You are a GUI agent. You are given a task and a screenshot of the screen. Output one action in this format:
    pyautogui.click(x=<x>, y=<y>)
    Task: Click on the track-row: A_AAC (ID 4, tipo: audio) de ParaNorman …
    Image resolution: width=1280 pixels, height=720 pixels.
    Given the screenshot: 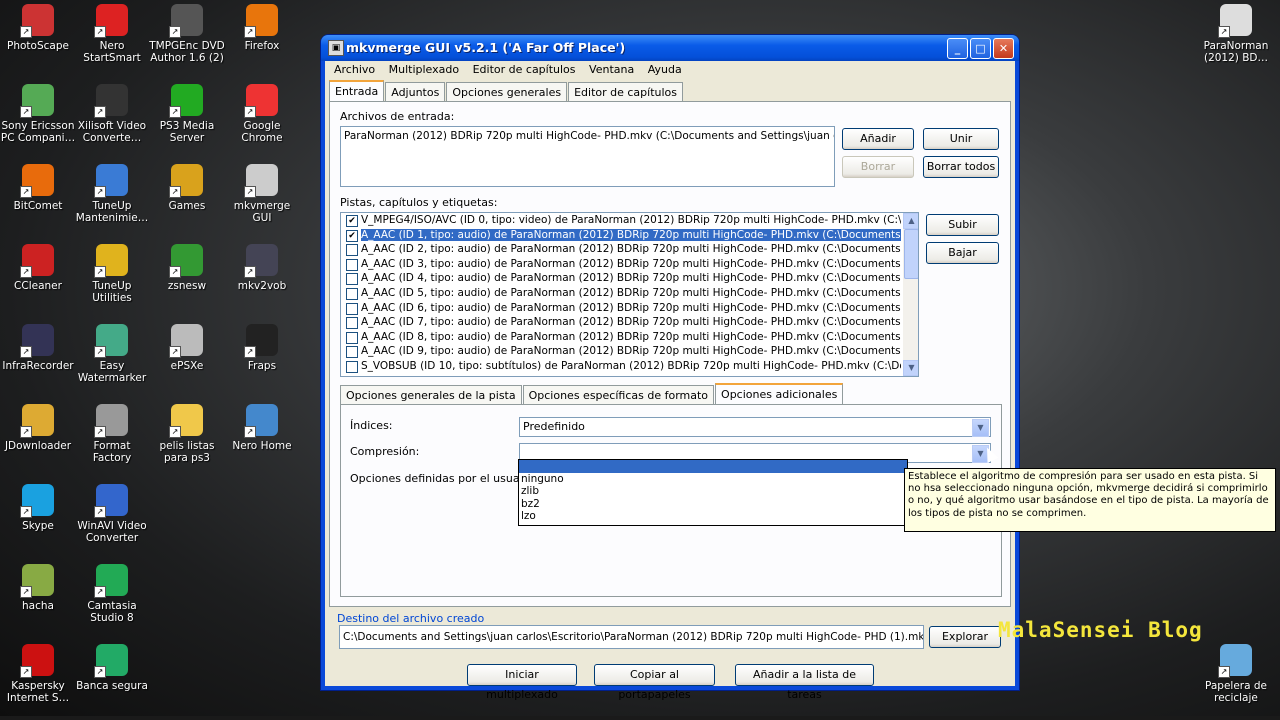 What is the action you would take?
    pyautogui.click(x=621, y=278)
    